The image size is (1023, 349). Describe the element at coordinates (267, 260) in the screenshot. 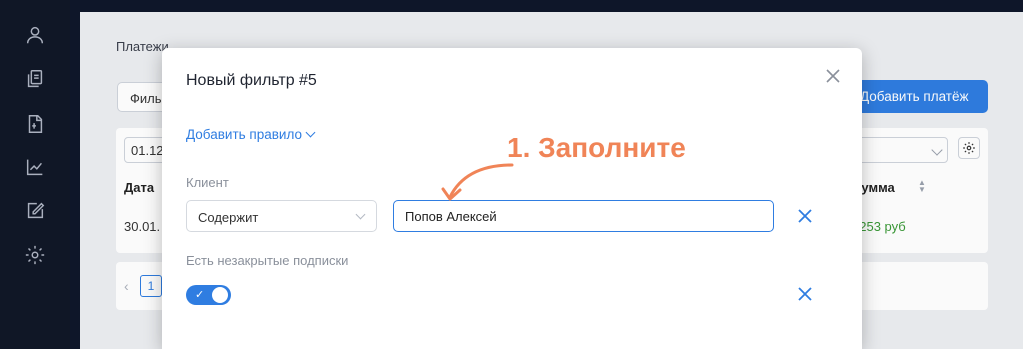

I see `rule-label-open-subscriptions: Есть незакрытые подписки` at that location.